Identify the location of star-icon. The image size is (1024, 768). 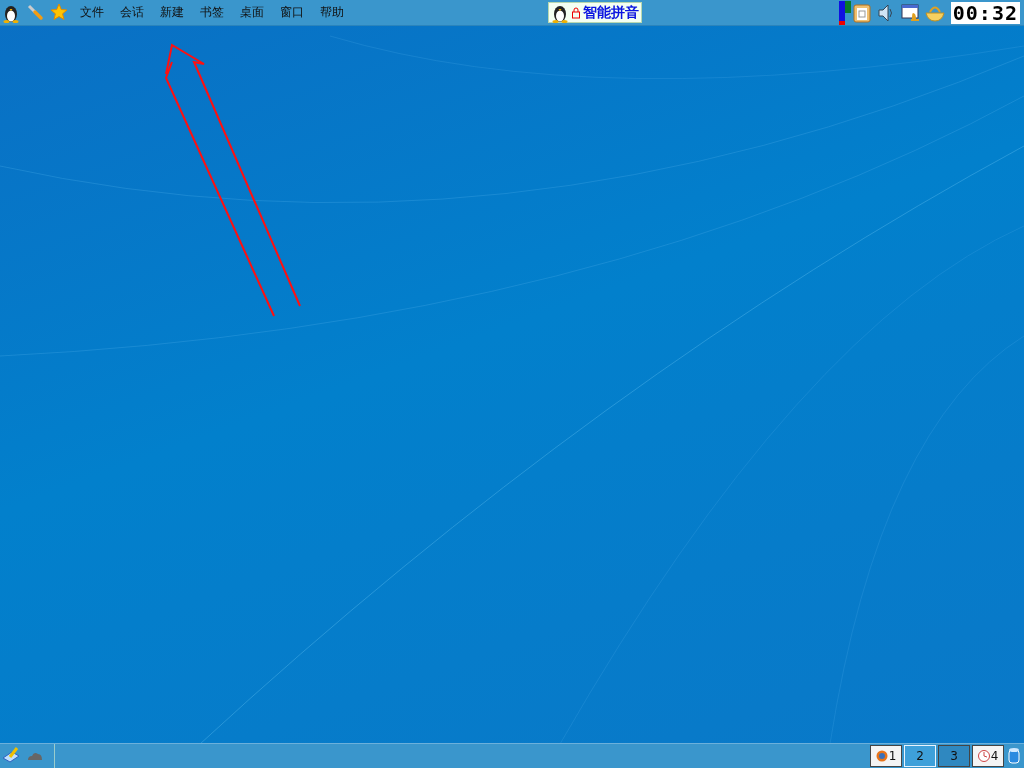
(59, 11).